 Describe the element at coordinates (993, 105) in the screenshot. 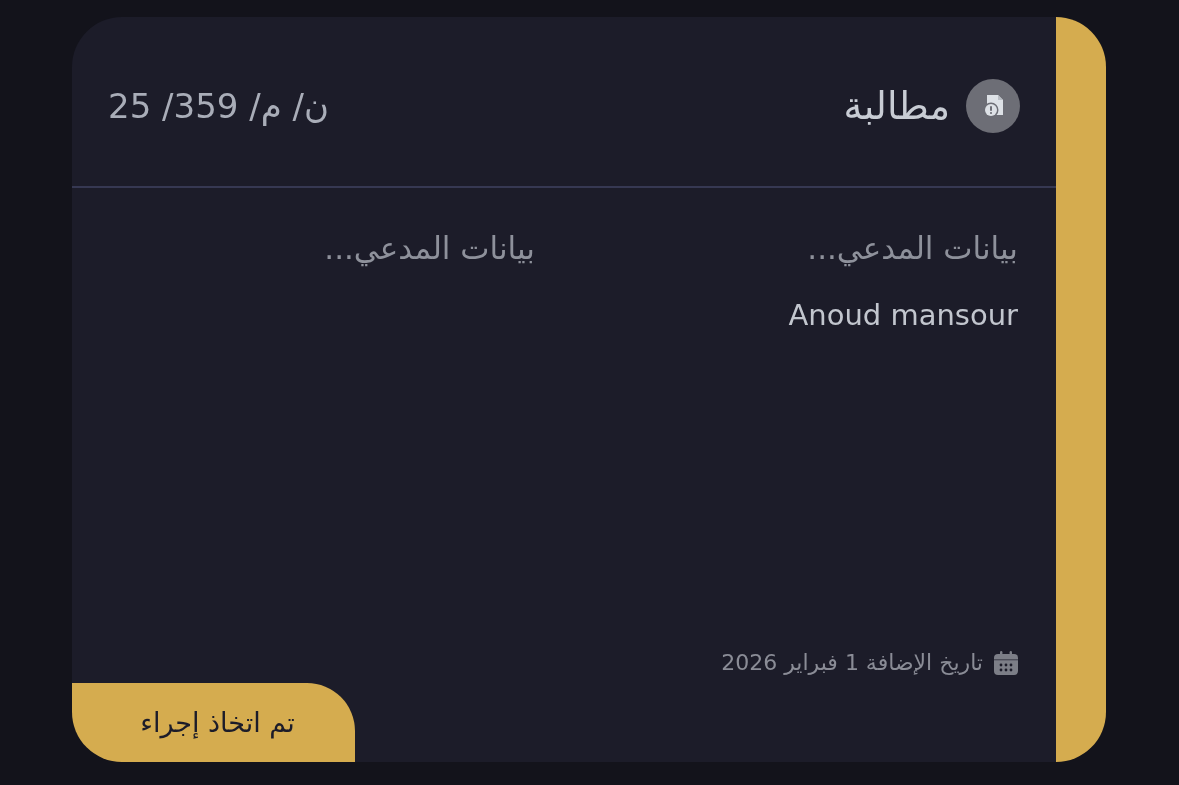

I see `document-alert-icon` at that location.